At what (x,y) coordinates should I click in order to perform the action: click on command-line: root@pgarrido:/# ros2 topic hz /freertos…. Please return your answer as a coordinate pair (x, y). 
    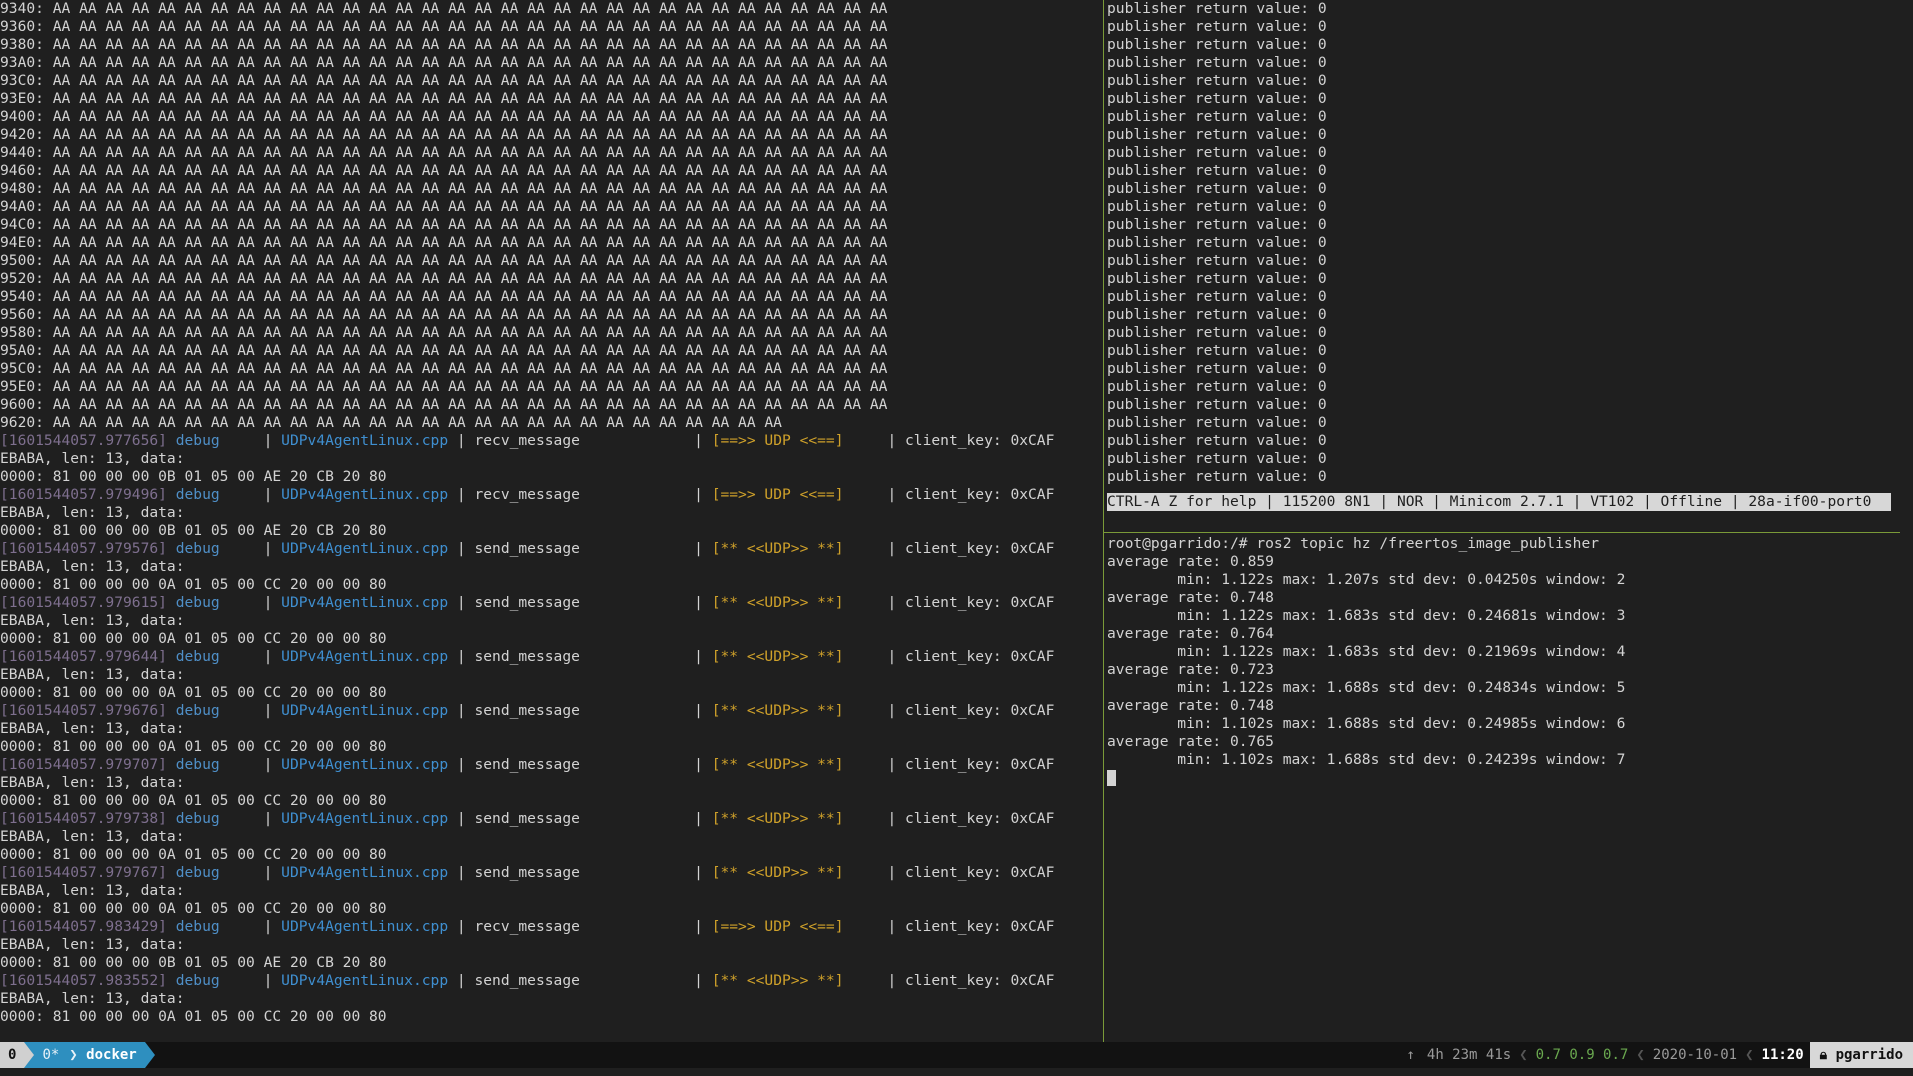
    Looking at the image, I should click on (1353, 543).